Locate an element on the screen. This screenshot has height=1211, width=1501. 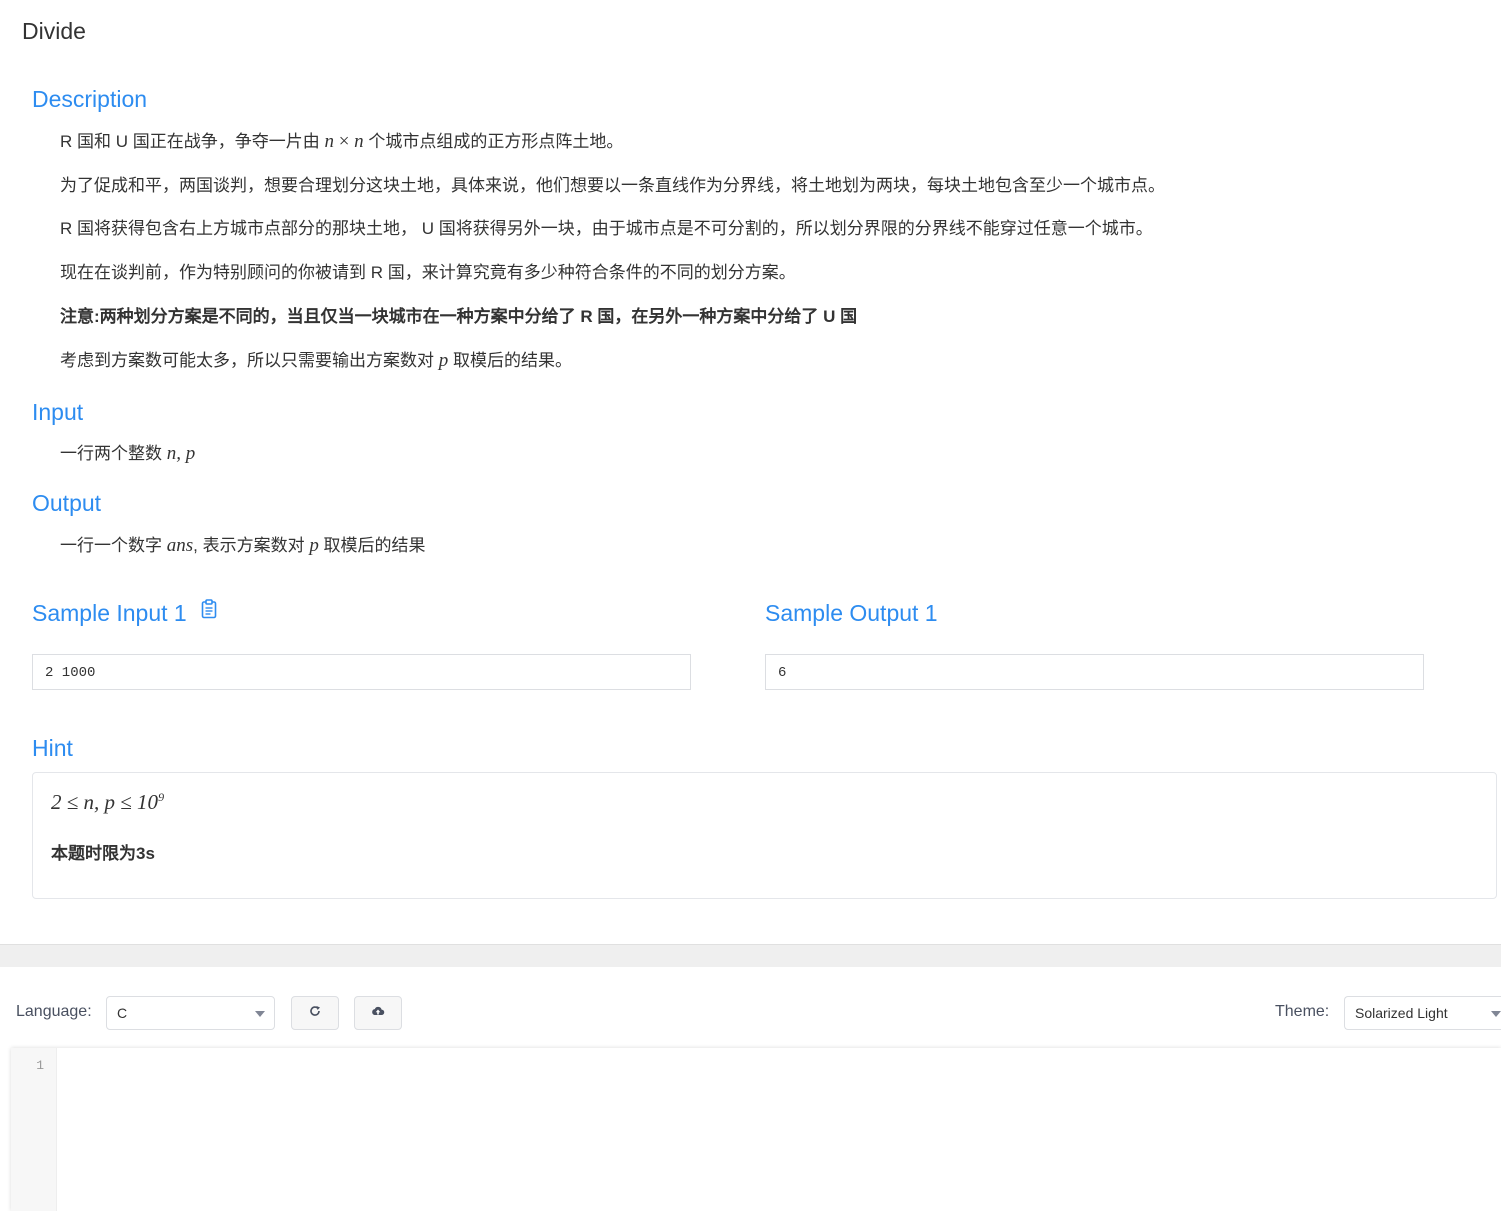
description-paragraph-1: R 国和 U 国正在战争，争夺一片由 n × n 个城市点组成的正方形点阵土地。 is located at coordinates (341, 140).